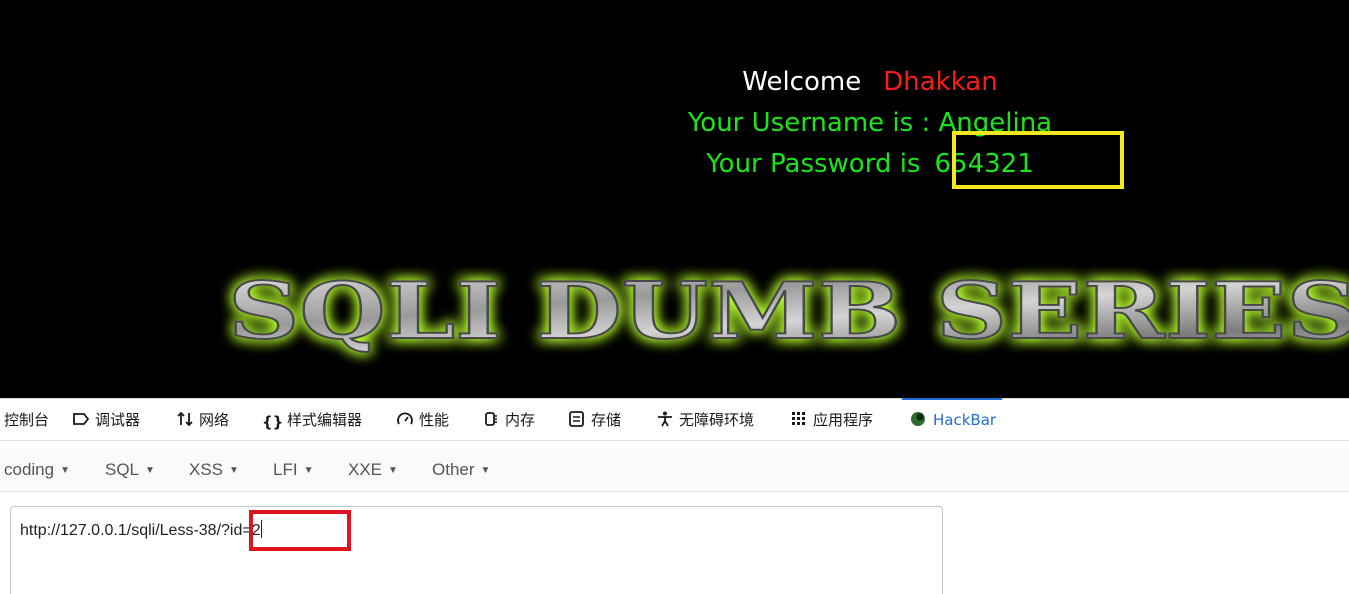 This screenshot has height=594, width=1349. What do you see at coordinates (325, 420) in the screenshot?
I see `tab-label: 样式编辑器` at bounding box center [325, 420].